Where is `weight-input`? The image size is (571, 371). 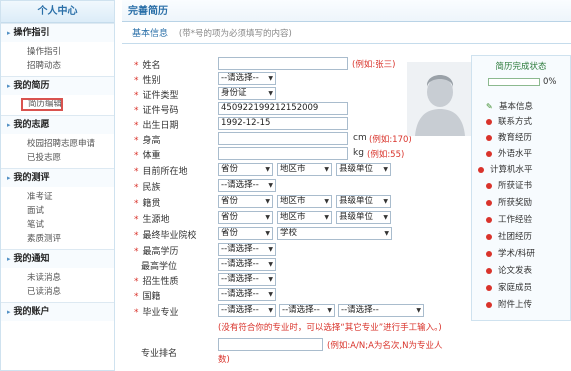
weight-input is located at coordinates (283, 153).